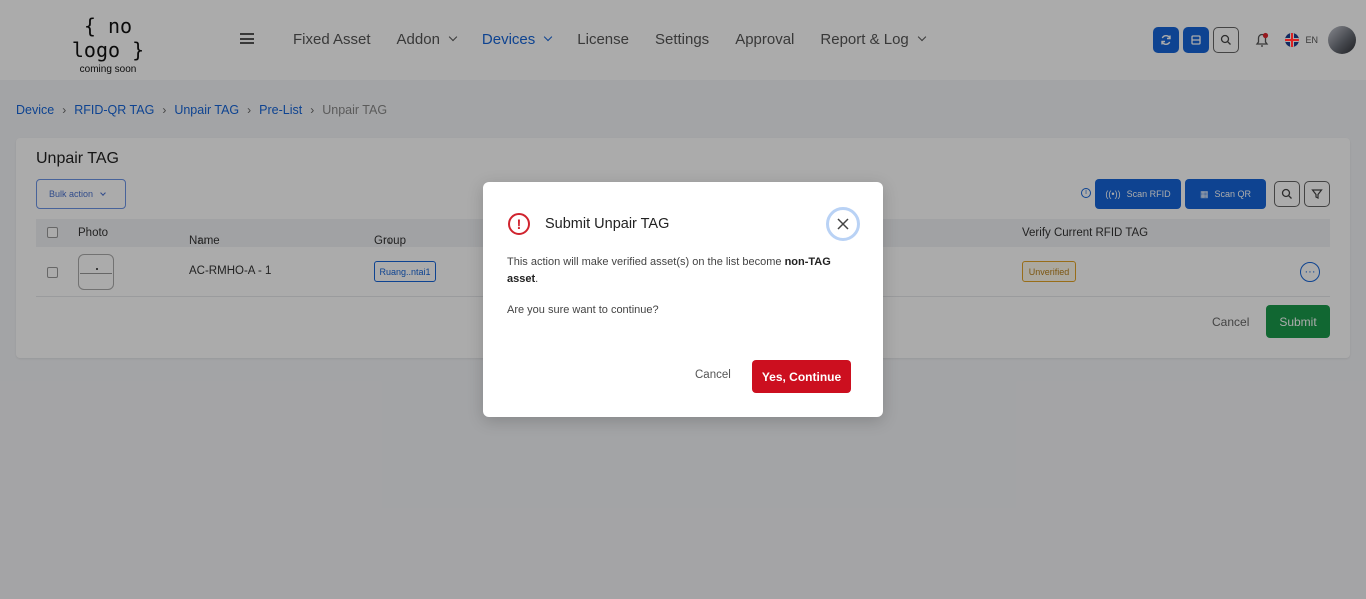  I want to click on message-bold-text: non-TAG, so click(807, 262).